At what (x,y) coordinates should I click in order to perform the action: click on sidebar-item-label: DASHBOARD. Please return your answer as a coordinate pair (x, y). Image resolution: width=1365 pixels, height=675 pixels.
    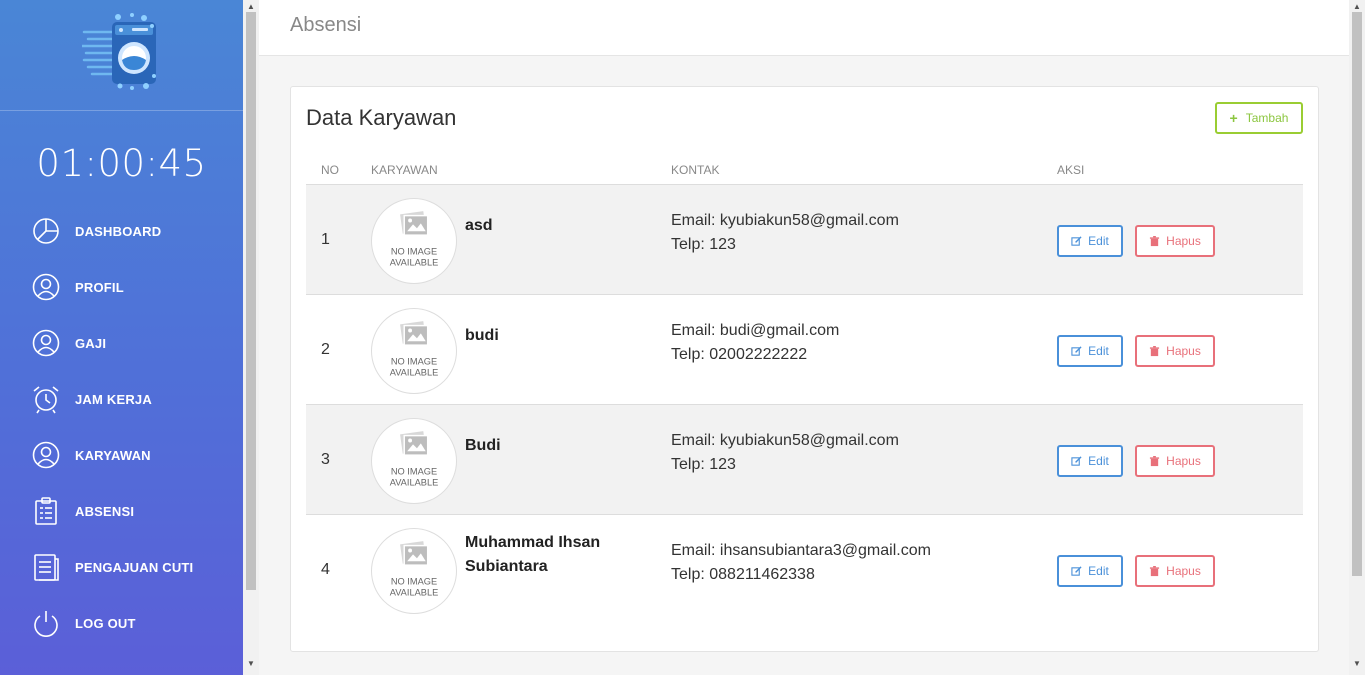
    Looking at the image, I should click on (118, 231).